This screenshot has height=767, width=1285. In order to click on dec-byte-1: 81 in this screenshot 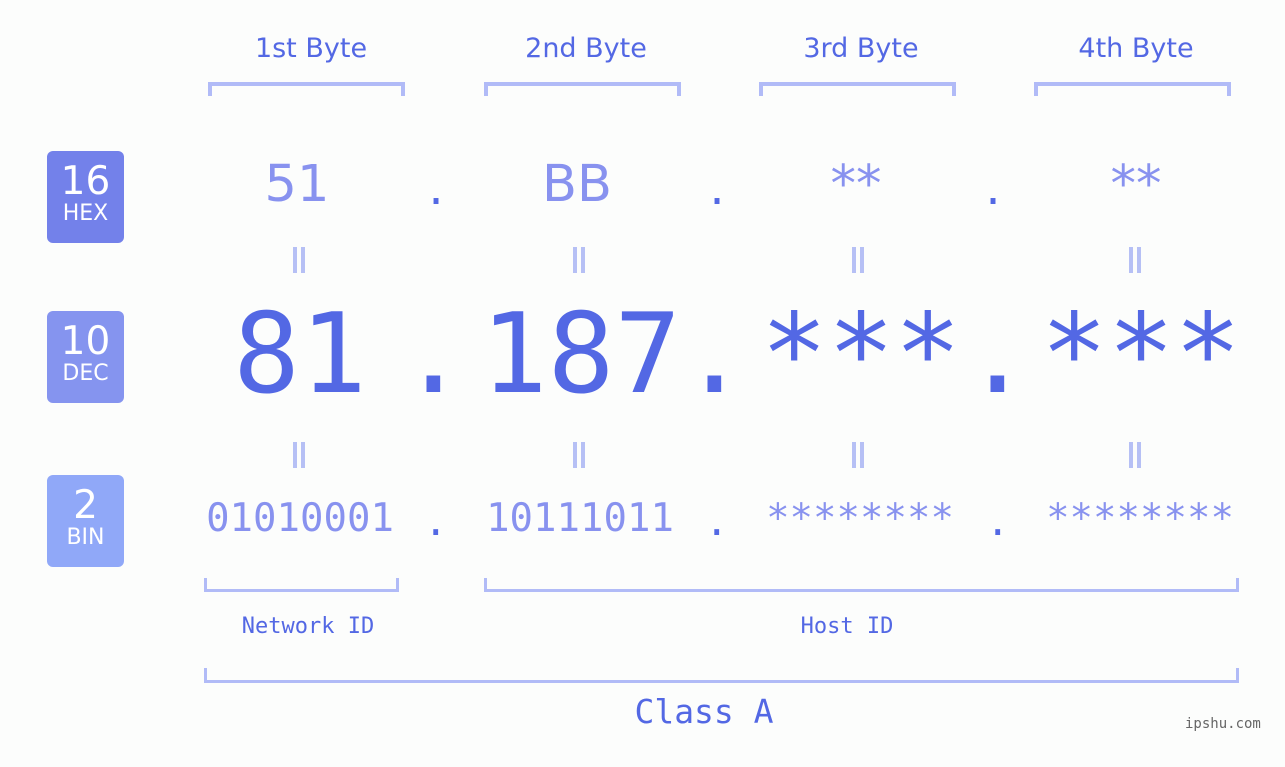, I will do `click(300, 354)`.